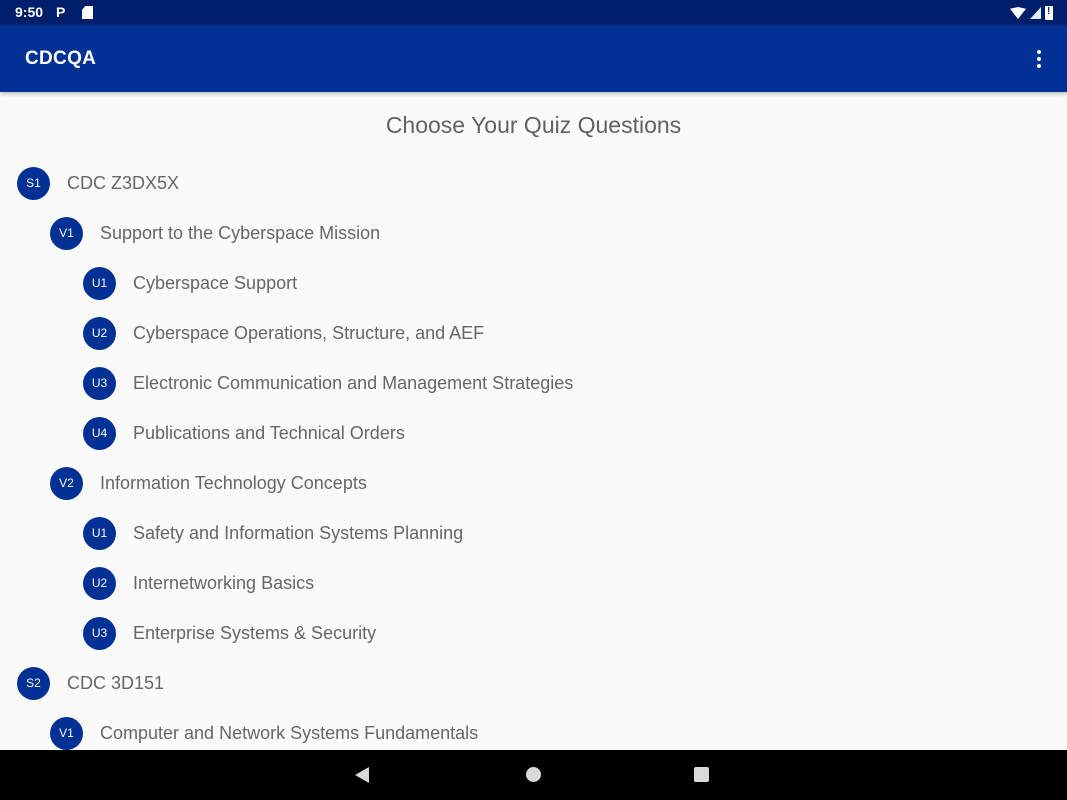 The image size is (1067, 800). What do you see at coordinates (269, 432) in the screenshot?
I see `item-label: Publications and Technical Orders` at bounding box center [269, 432].